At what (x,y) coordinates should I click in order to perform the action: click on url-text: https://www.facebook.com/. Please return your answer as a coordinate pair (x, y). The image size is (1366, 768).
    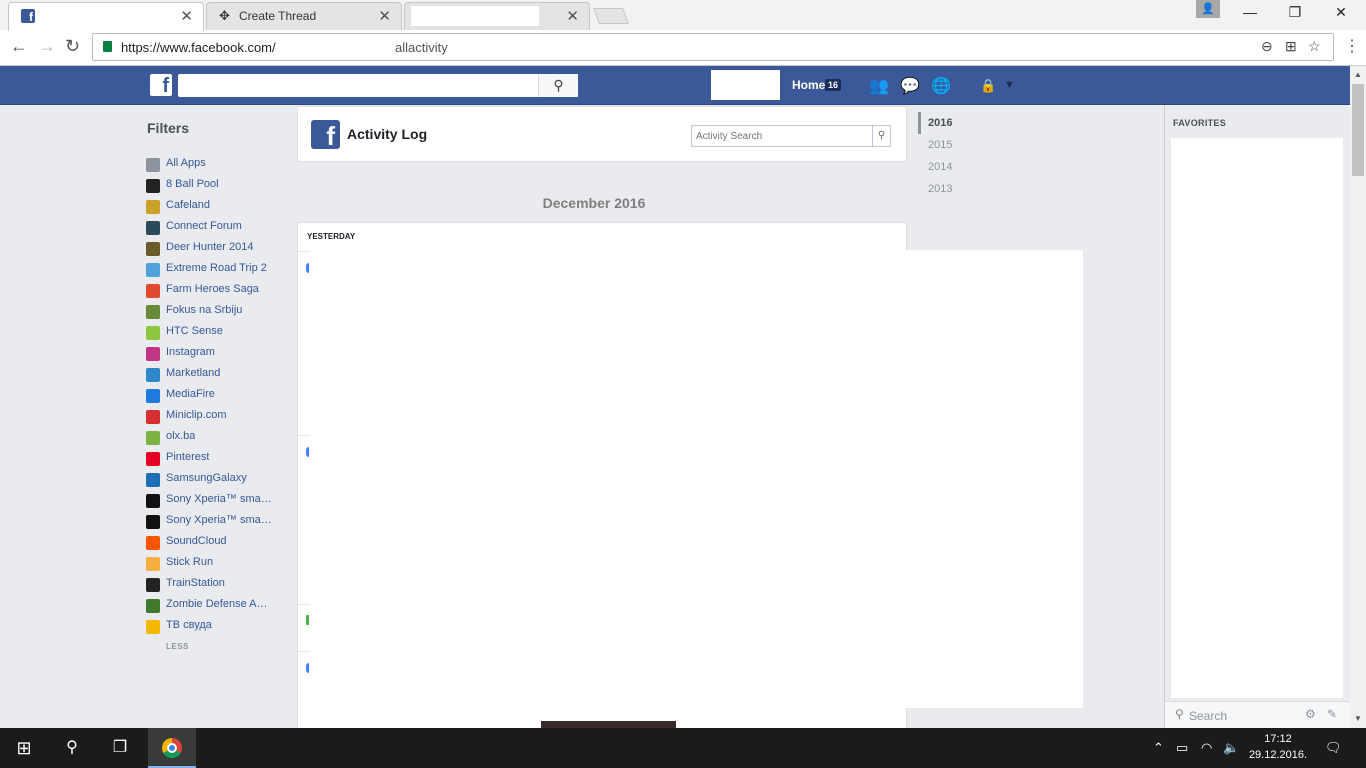
    Looking at the image, I should click on (198, 47).